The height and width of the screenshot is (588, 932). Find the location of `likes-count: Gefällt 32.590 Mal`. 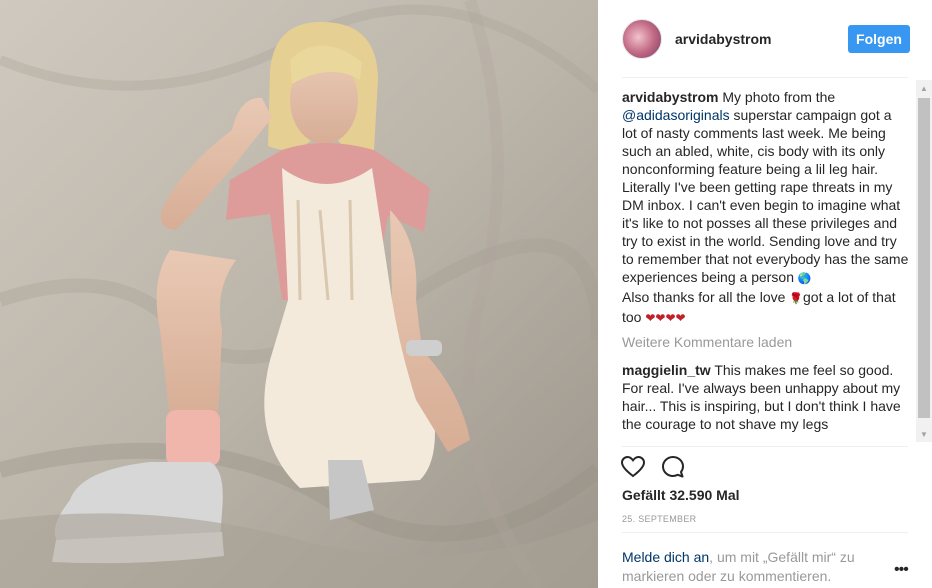

likes-count: Gefällt 32.590 Mal is located at coordinates (681, 495).